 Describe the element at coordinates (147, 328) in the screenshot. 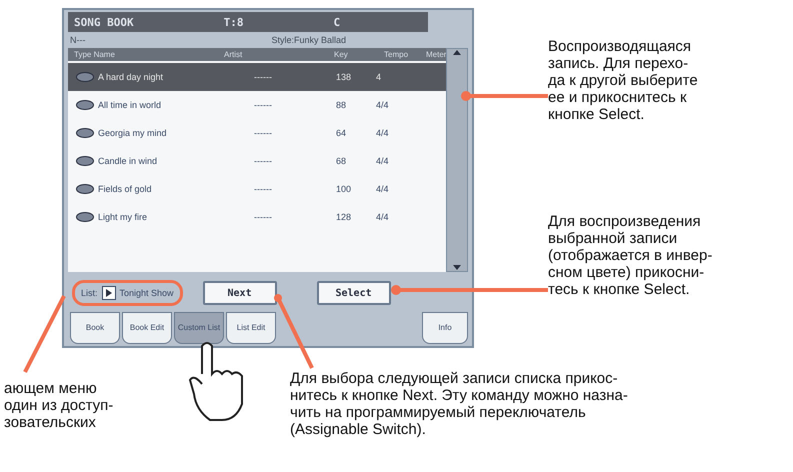

I see `screen-tab: Book Edit` at that location.